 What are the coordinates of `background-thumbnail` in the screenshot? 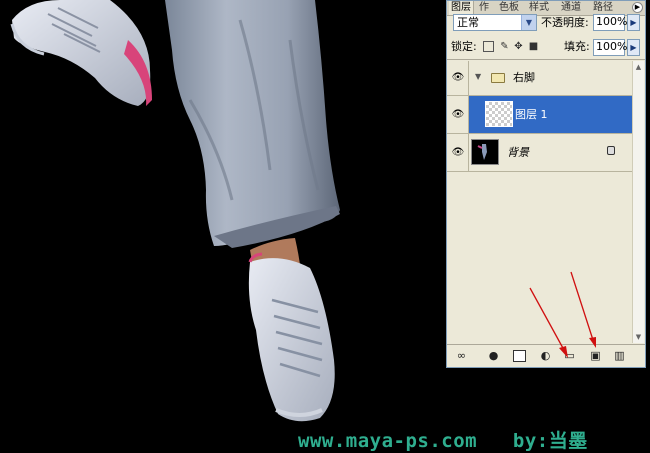 It's located at (485, 152).